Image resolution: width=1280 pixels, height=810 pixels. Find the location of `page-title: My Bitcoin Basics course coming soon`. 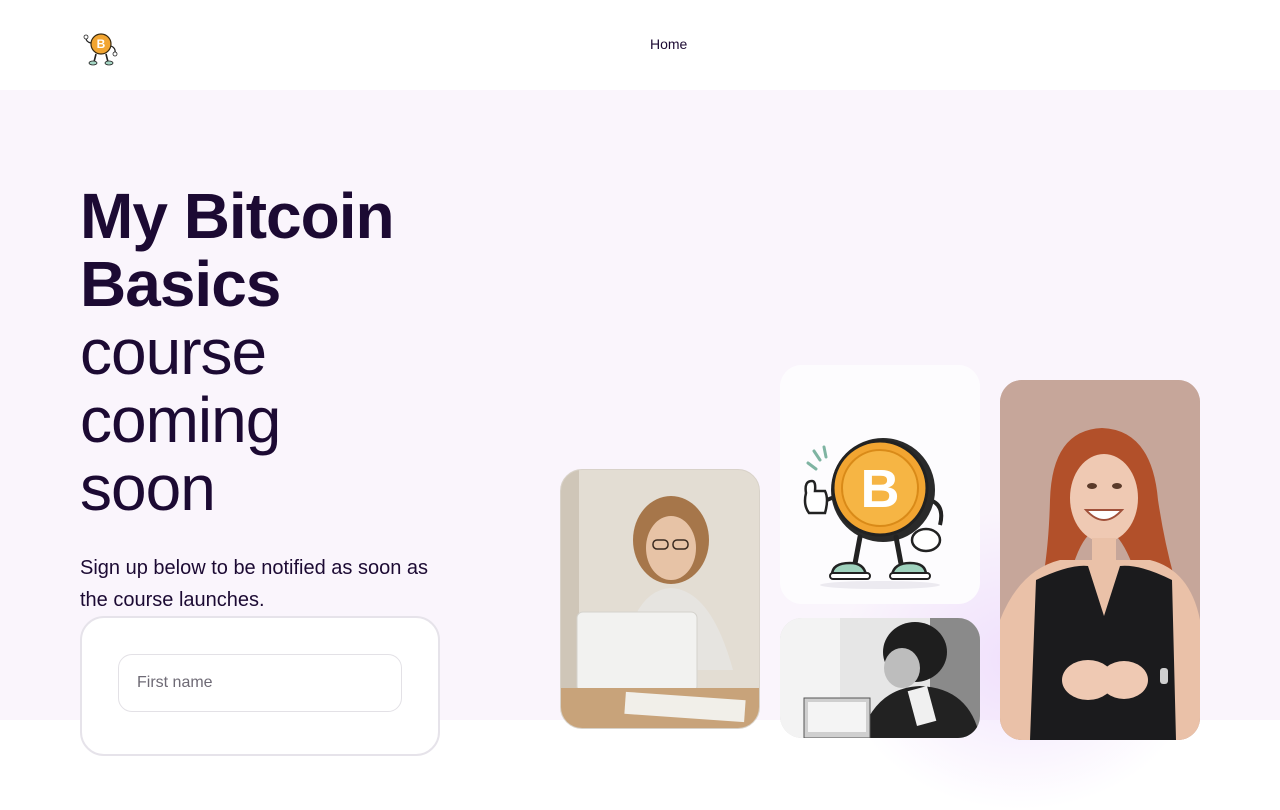

page-title: My Bitcoin Basics course coming soon is located at coordinates (290, 352).